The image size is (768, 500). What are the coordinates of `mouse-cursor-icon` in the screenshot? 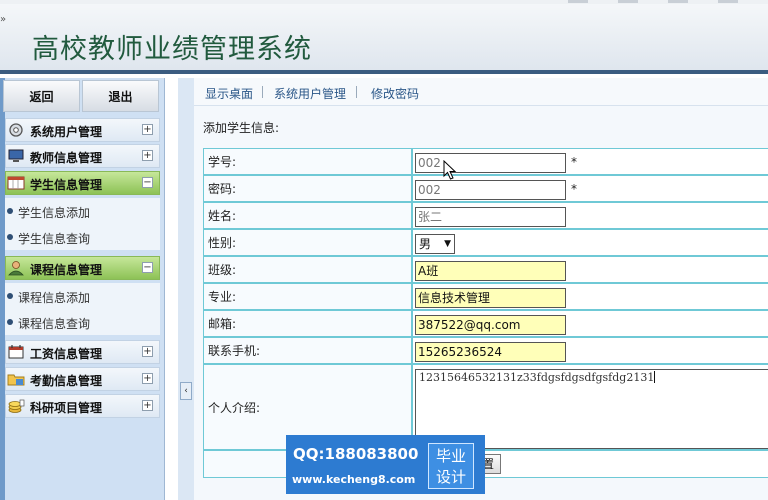 It's located at (450, 170).